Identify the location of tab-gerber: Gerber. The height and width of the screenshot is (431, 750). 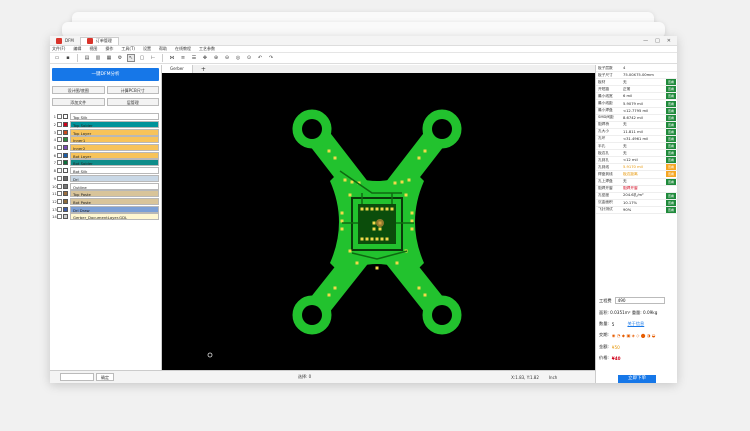
(177, 69).